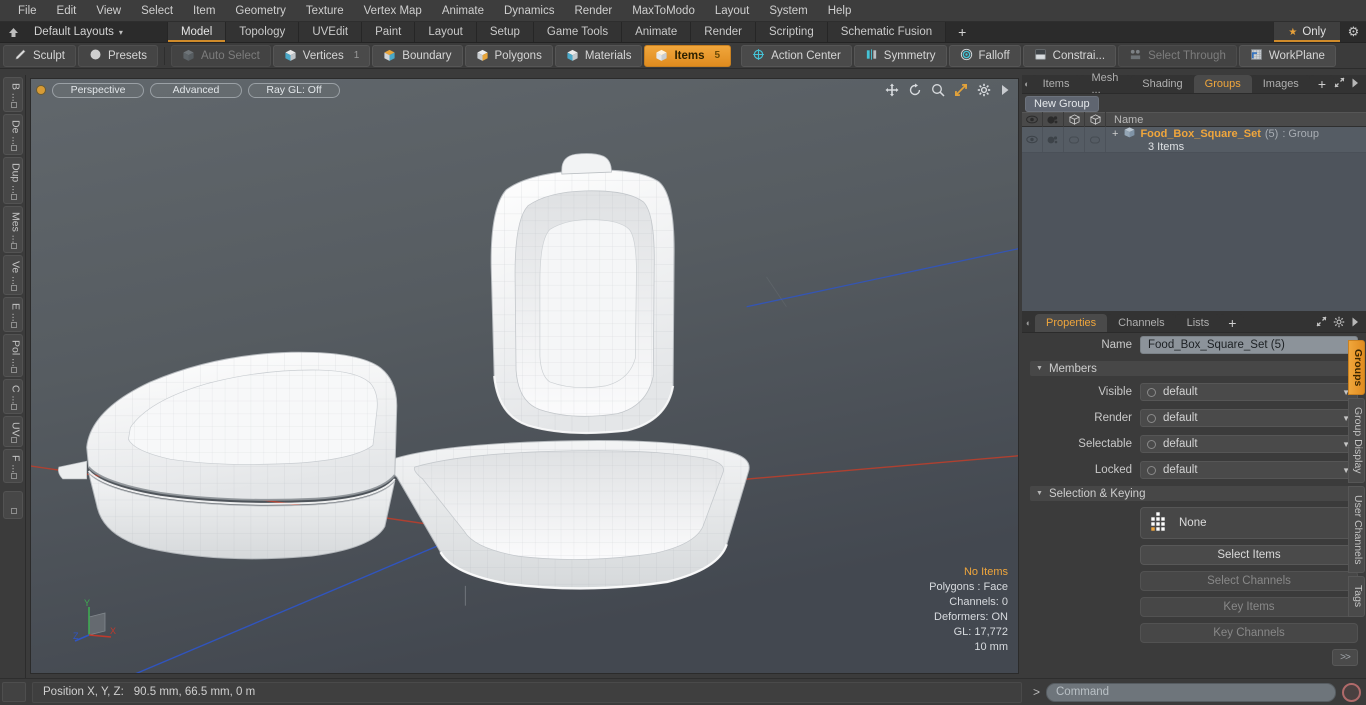 This screenshot has height=705, width=1366. What do you see at coordinates (98, 90) in the screenshot?
I see `viewport-view-mode: Perspective` at bounding box center [98, 90].